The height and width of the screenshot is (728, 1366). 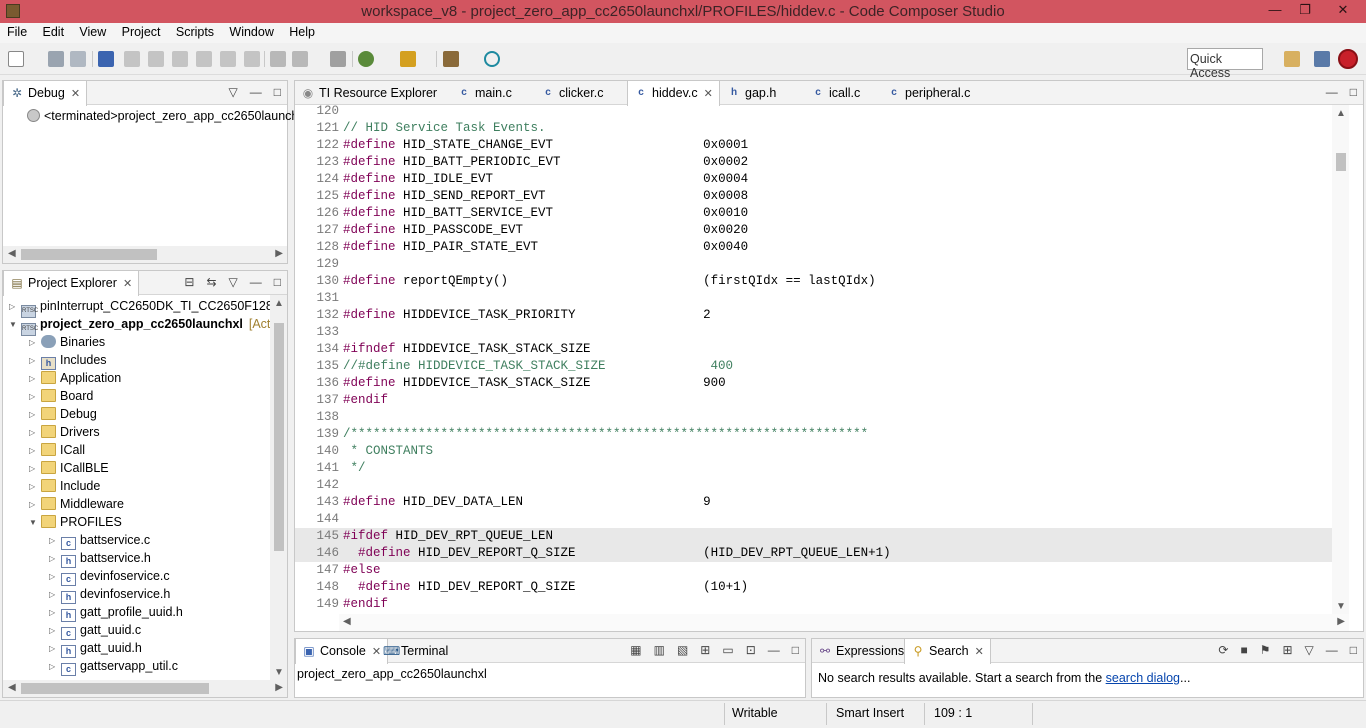 I want to click on tree-item: ▷ h Includes, so click(x=68, y=362).